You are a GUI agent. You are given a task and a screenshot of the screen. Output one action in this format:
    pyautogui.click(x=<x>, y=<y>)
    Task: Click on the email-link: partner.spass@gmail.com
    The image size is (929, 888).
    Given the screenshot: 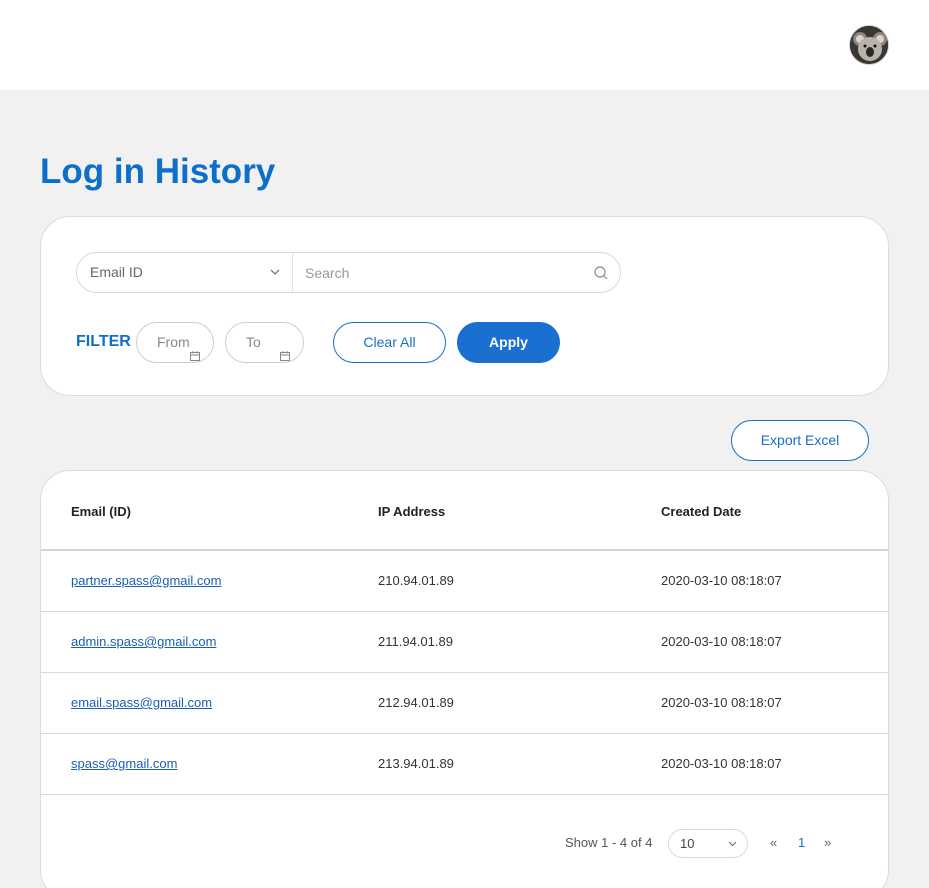 What is the action you would take?
    pyautogui.click(x=146, y=580)
    